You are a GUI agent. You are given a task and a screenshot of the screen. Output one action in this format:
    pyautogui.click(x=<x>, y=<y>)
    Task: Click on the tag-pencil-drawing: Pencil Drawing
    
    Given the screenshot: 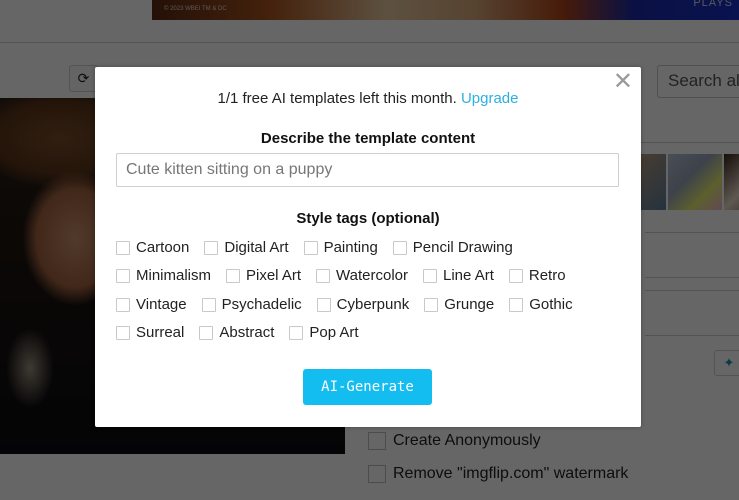 What is the action you would take?
    pyautogui.click(x=452, y=247)
    